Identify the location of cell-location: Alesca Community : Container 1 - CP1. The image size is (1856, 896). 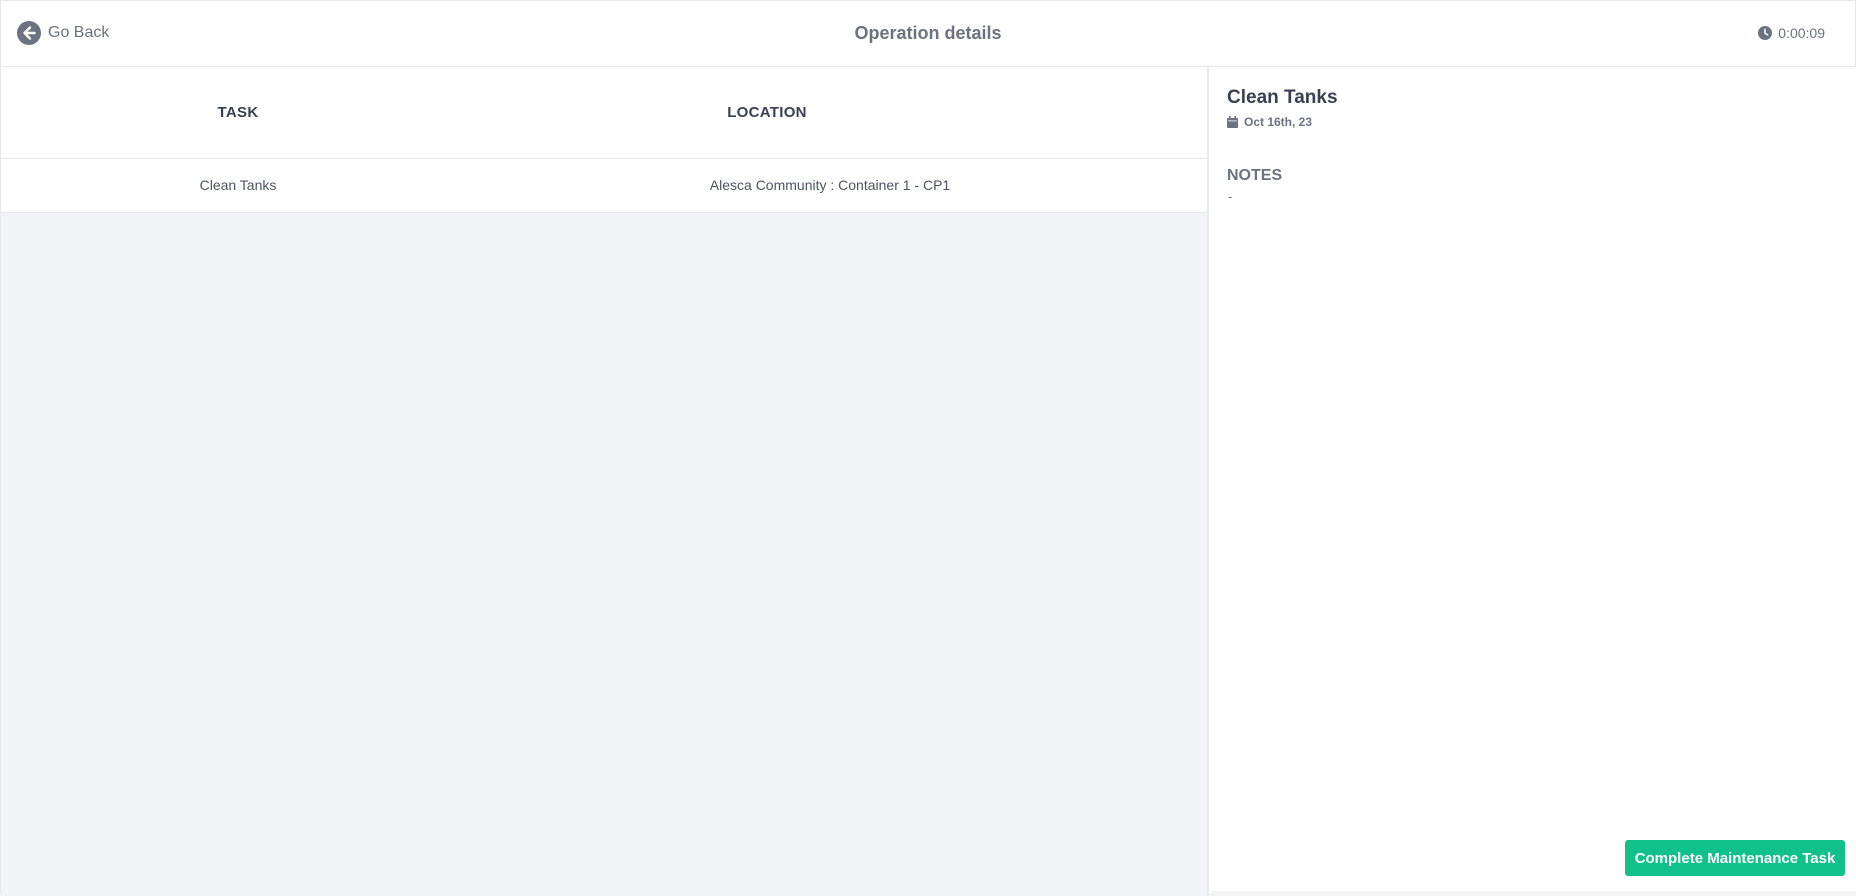
(830, 185).